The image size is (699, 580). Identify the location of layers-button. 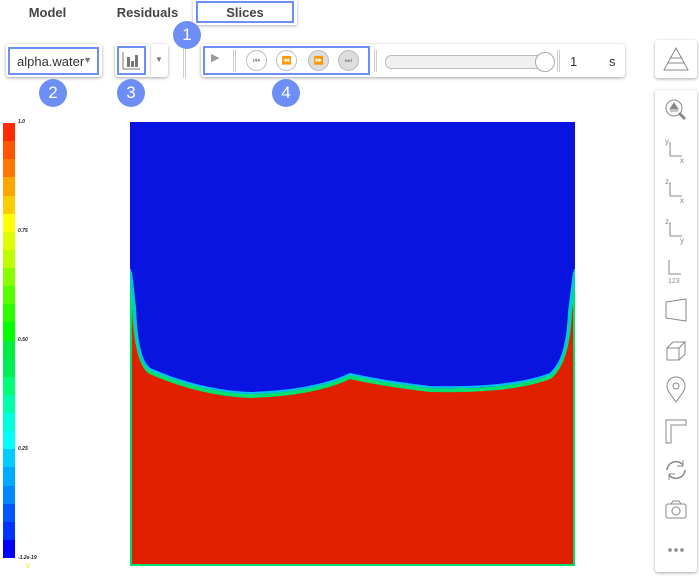
(676, 59).